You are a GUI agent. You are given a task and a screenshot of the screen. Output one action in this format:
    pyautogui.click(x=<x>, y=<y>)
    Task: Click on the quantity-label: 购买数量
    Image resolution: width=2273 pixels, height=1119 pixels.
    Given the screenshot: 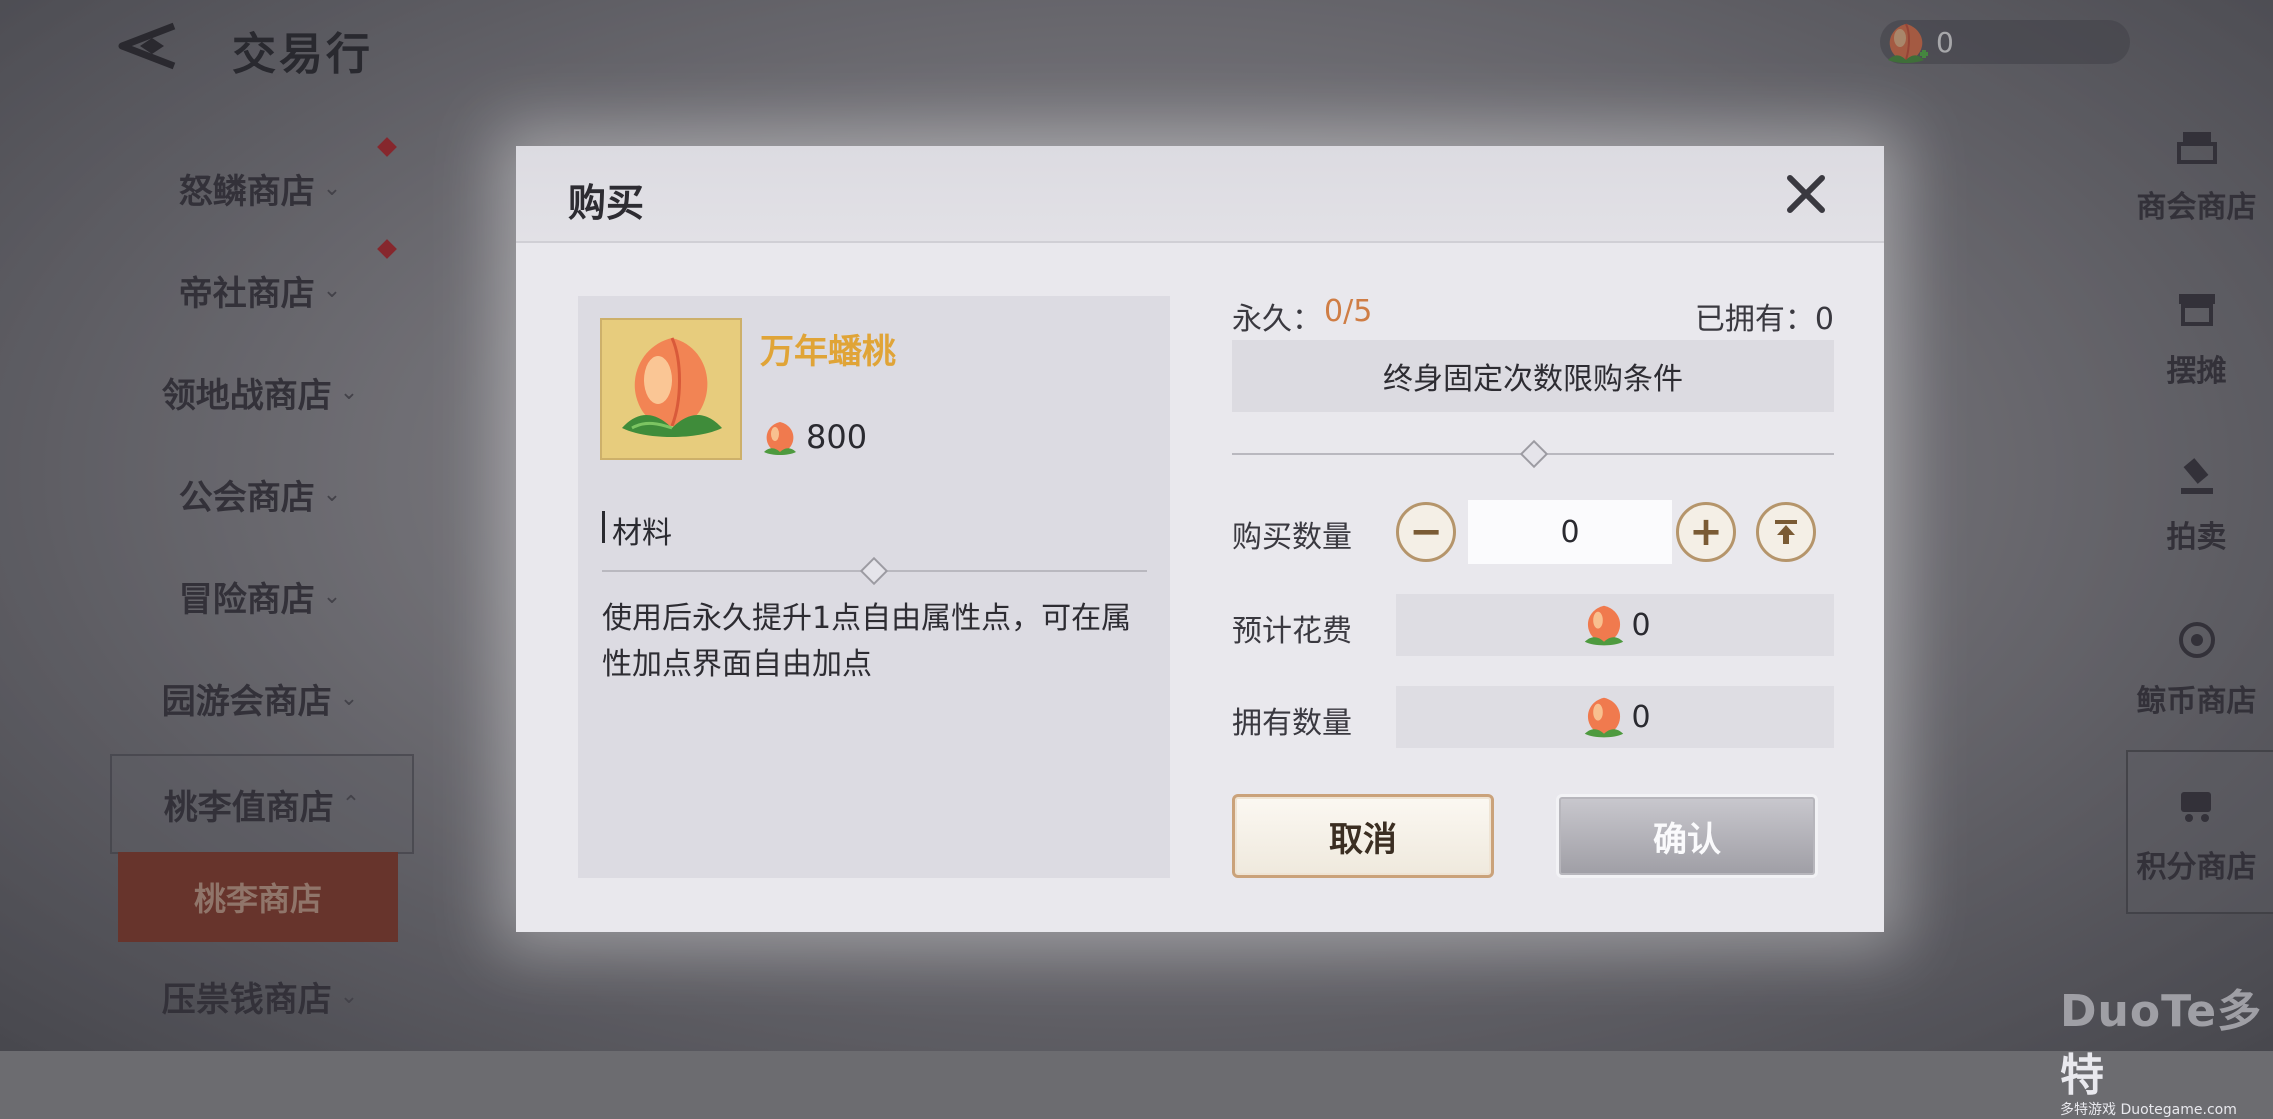 What is the action you would take?
    pyautogui.click(x=1292, y=537)
    